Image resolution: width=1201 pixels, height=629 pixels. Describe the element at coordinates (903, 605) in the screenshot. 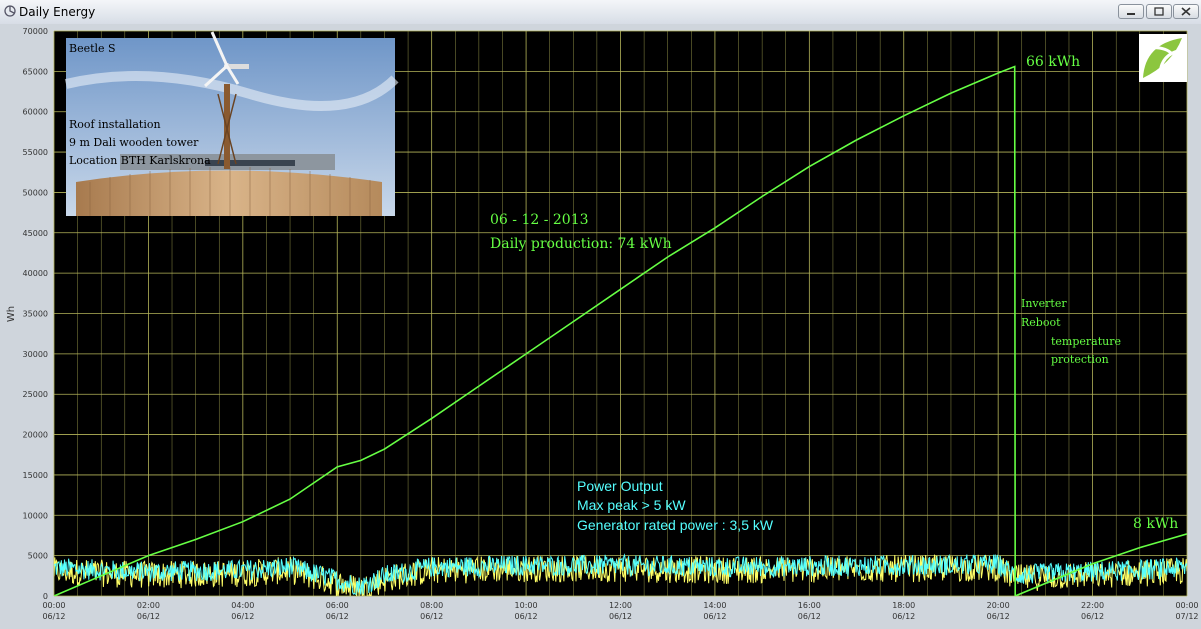

I see `x-tick-label: 18:00` at that location.